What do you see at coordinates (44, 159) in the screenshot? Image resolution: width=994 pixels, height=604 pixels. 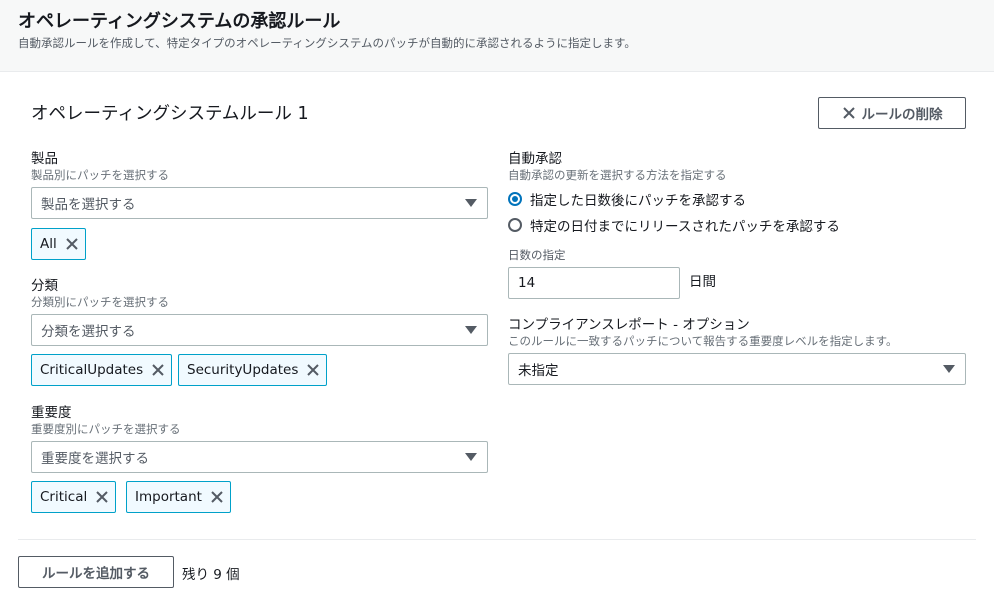 I see `product-label: 製品` at bounding box center [44, 159].